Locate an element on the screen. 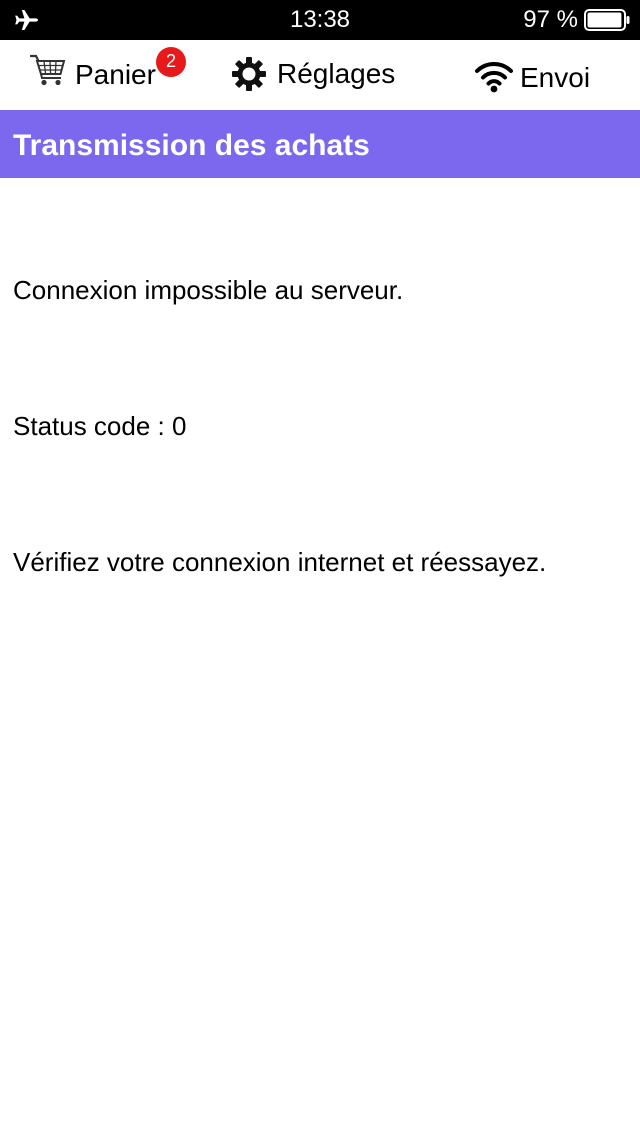 The height and width of the screenshot is (1136, 640). error-message: Connexion impossible au serveur. is located at coordinates (208, 290).